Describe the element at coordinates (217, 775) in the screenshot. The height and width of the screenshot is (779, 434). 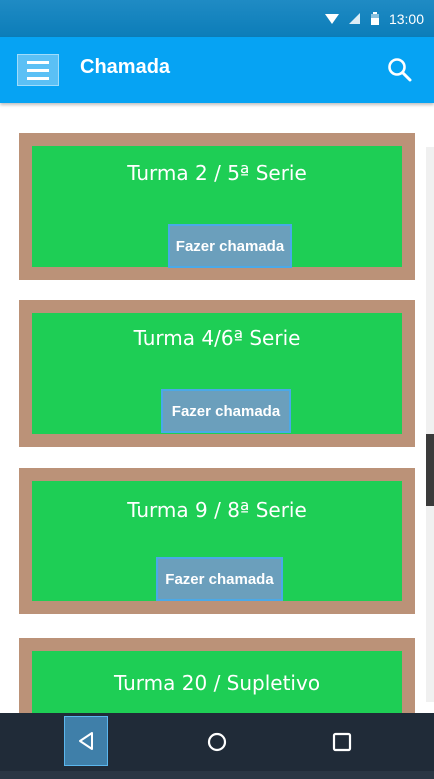
I see `bottom-edge` at that location.